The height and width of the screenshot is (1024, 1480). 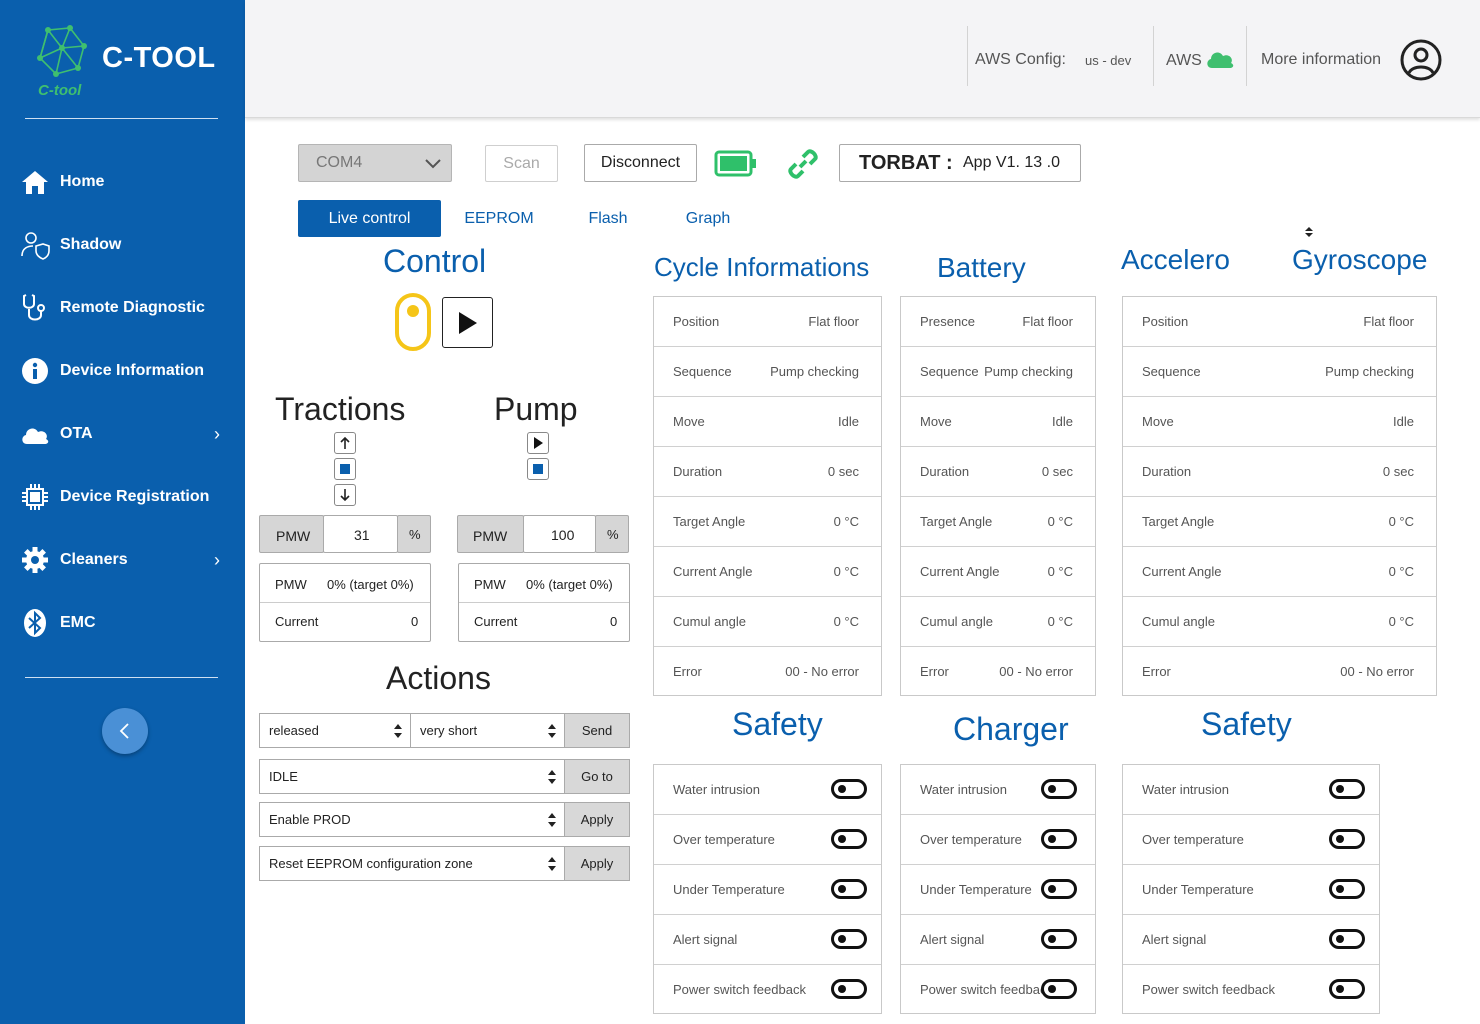 I want to click on tab-live-control: Live control, so click(x=369, y=218).